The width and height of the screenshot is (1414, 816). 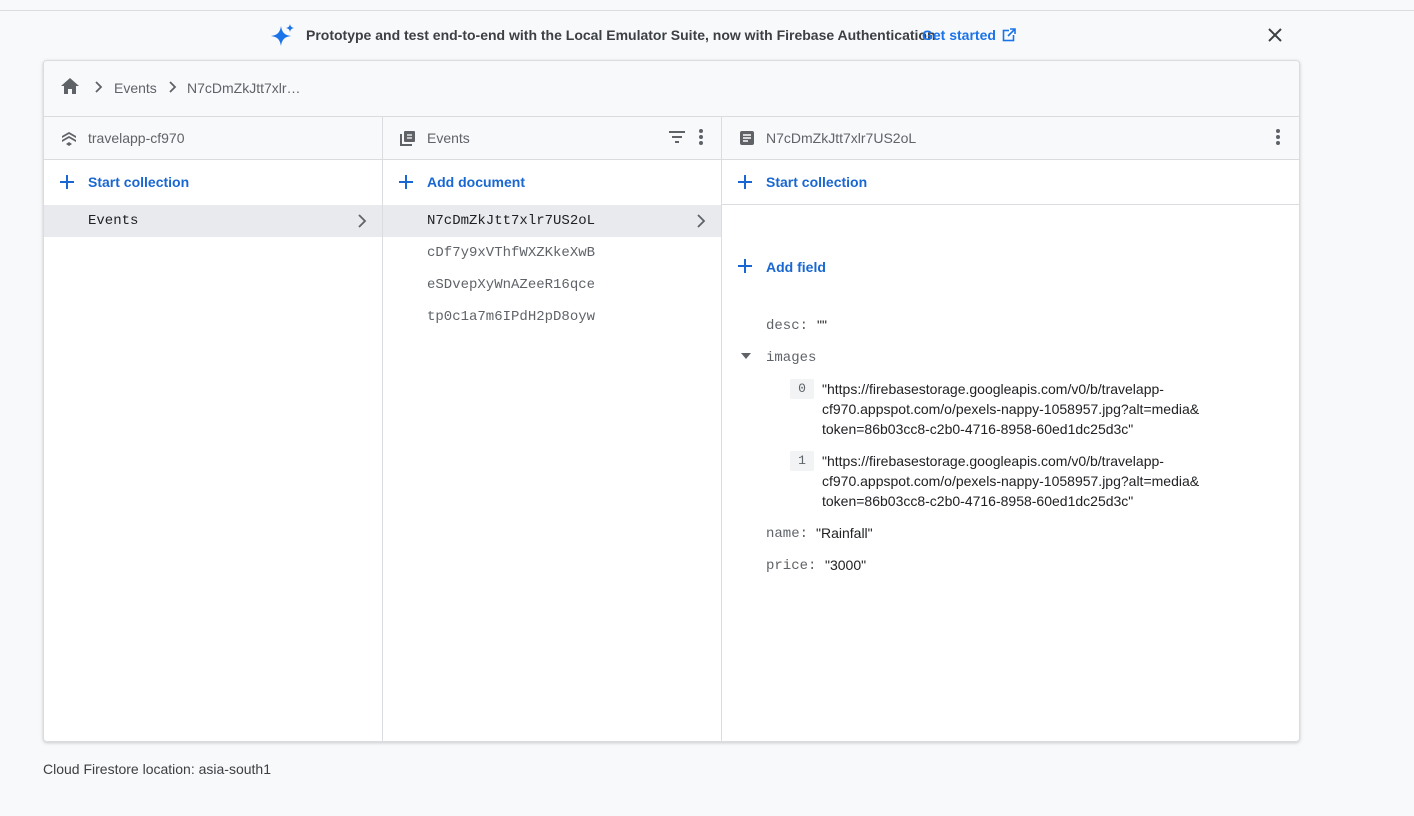 What do you see at coordinates (841, 138) in the screenshot?
I see `document-title: N7cDmZkJtt7xlr7US2oL` at bounding box center [841, 138].